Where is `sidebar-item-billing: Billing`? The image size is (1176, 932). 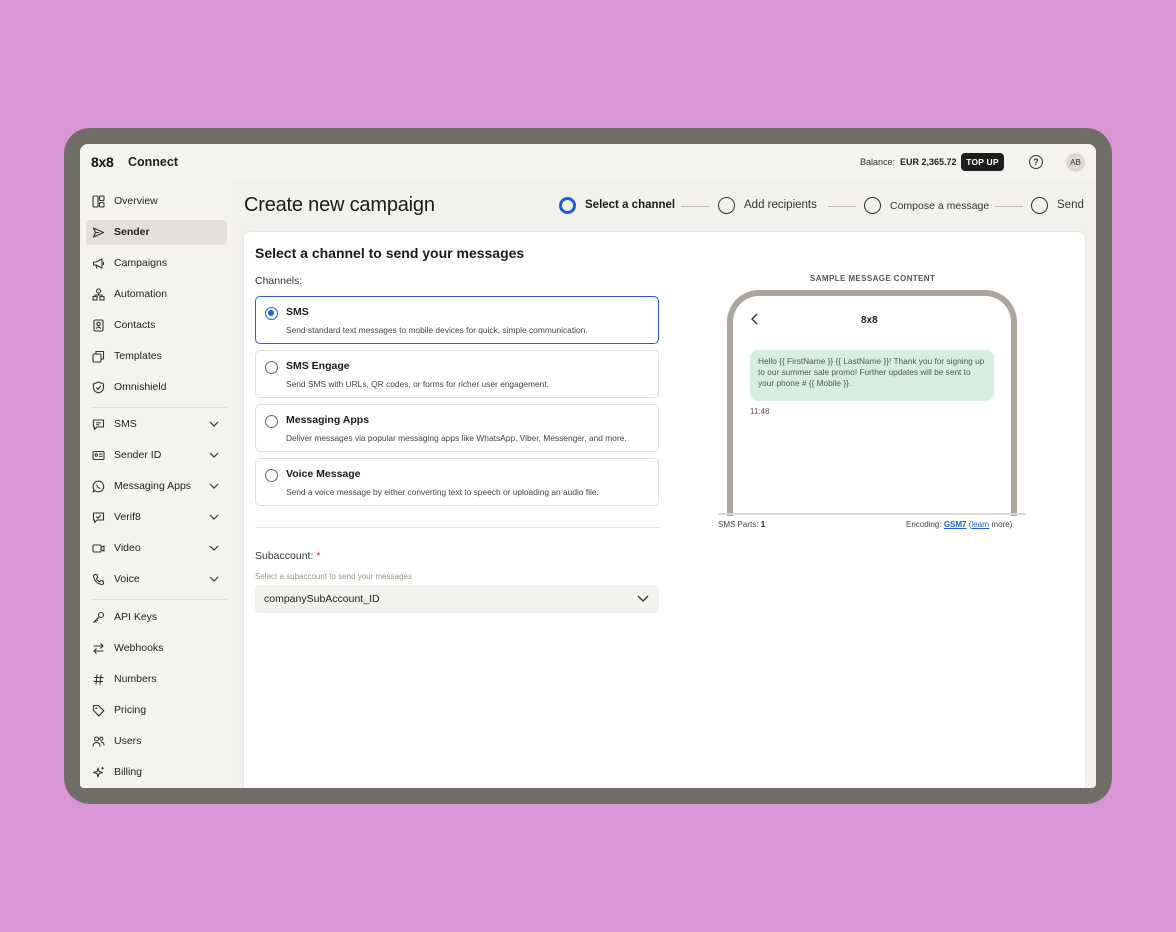
sidebar-item-billing: Billing is located at coordinates (156, 772).